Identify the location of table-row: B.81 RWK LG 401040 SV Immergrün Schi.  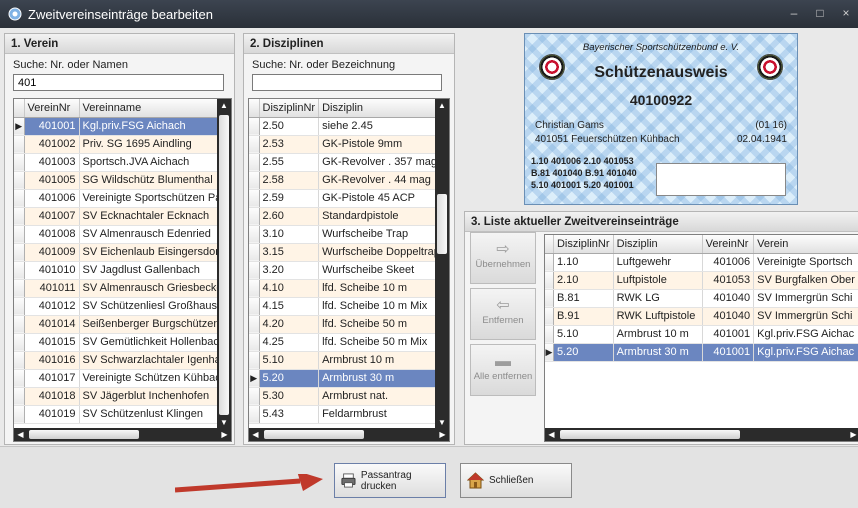
(701, 298).